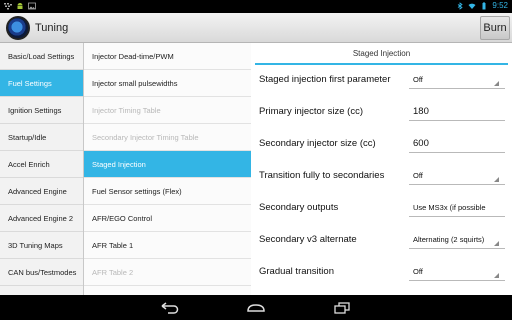  Describe the element at coordinates (167, 164) in the screenshot. I see `page-item-staged-injection: Staged Injection` at that location.